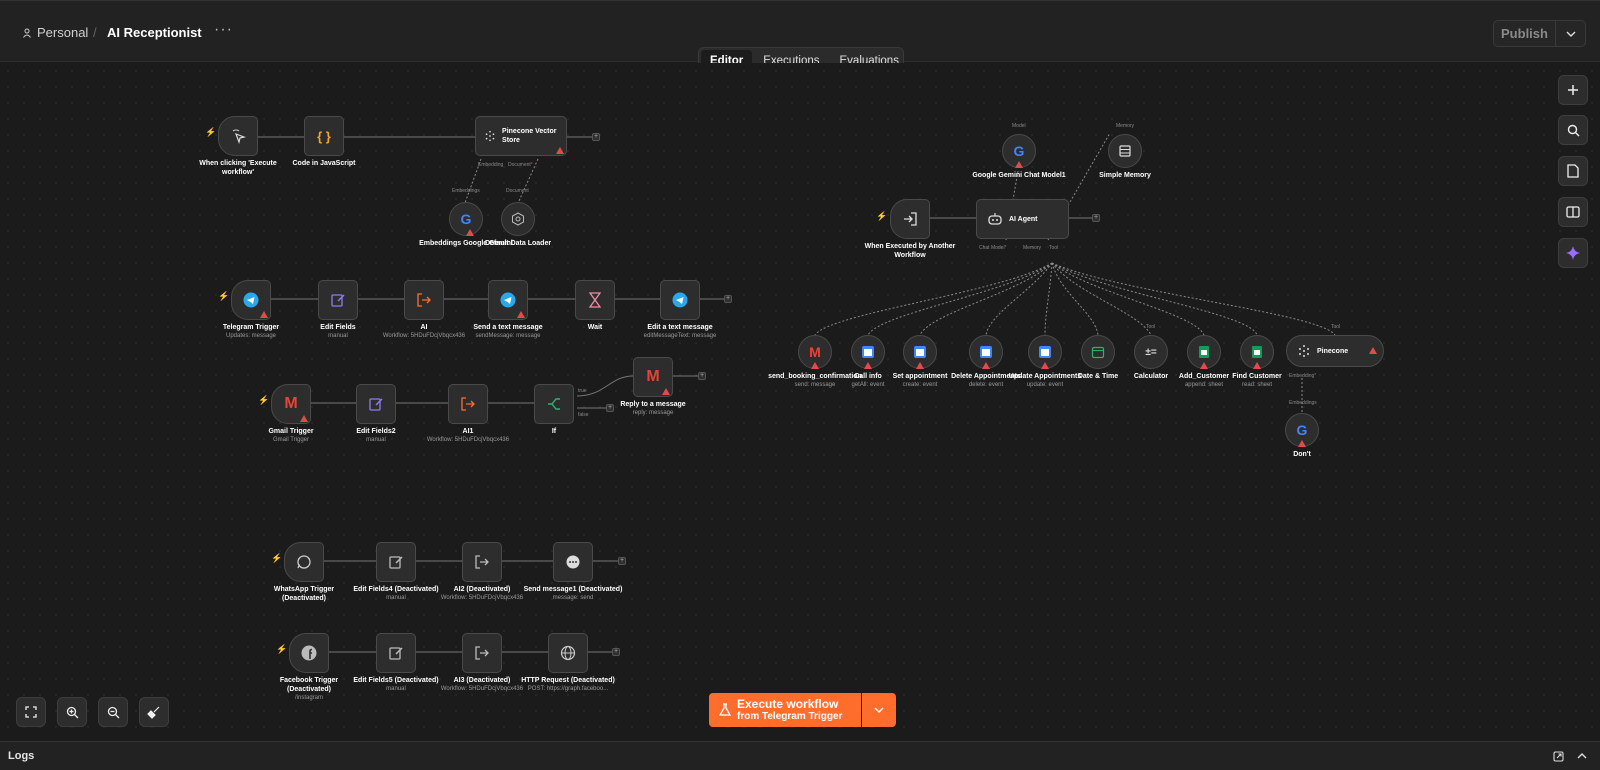 This screenshot has width=1600, height=770. What do you see at coordinates (1022, 219) in the screenshot?
I see `node-ai-agent: AI Agent` at bounding box center [1022, 219].